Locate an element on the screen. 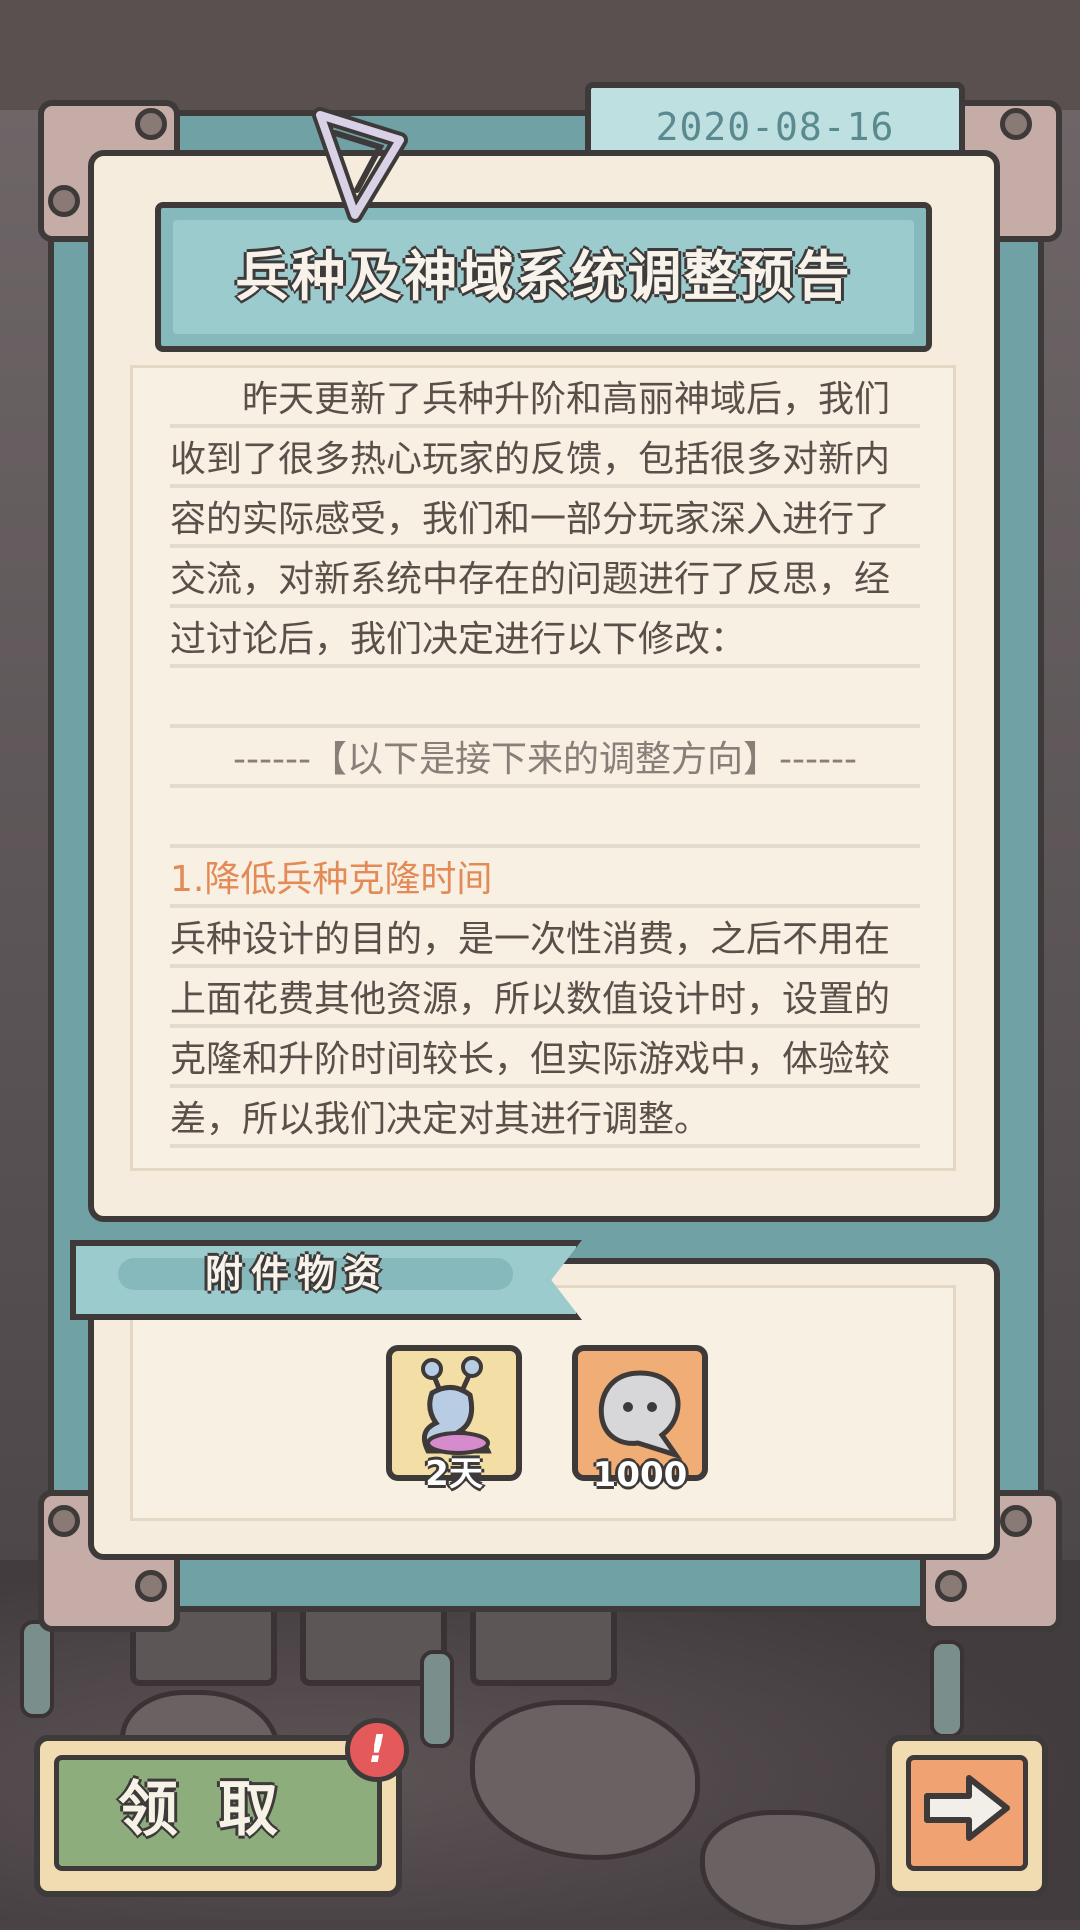 The width and height of the screenshot is (1080, 1930). attachment-quantity: 1000 is located at coordinates (640, 1475).